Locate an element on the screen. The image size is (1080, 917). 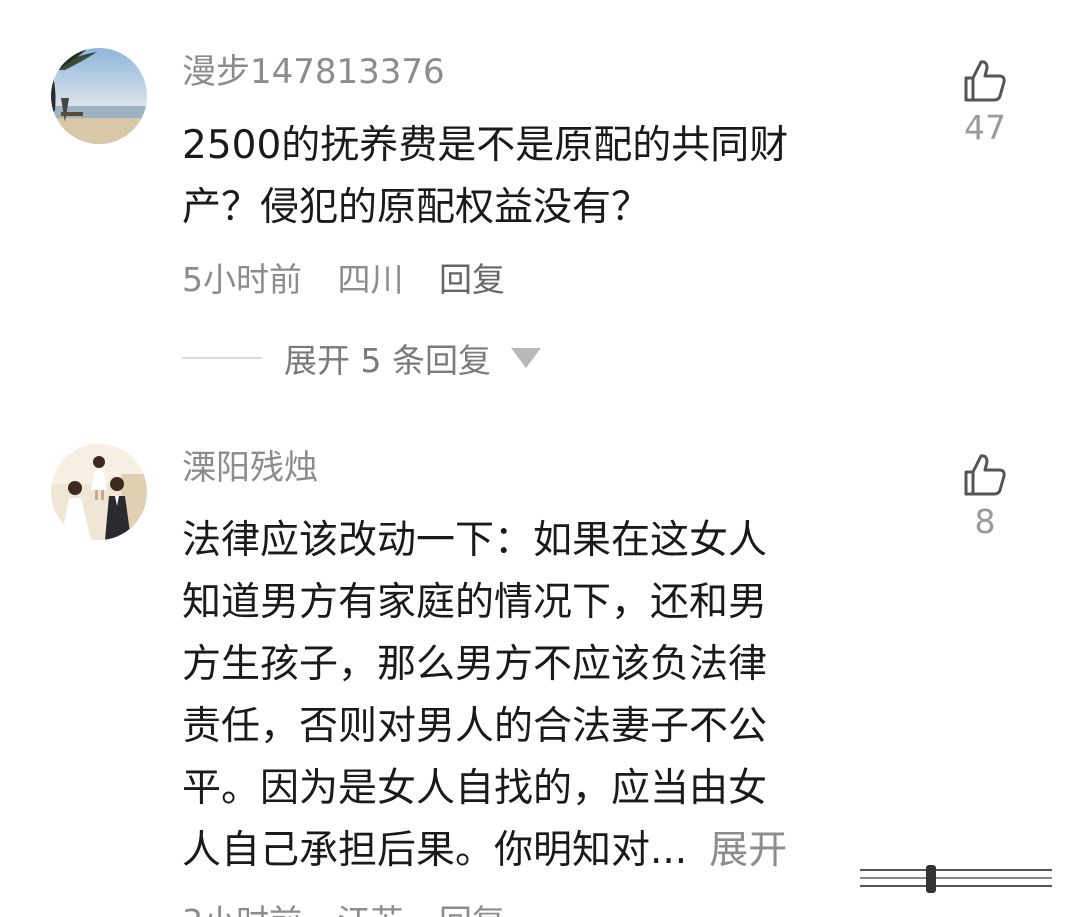
like-count: 47 is located at coordinates (985, 127).